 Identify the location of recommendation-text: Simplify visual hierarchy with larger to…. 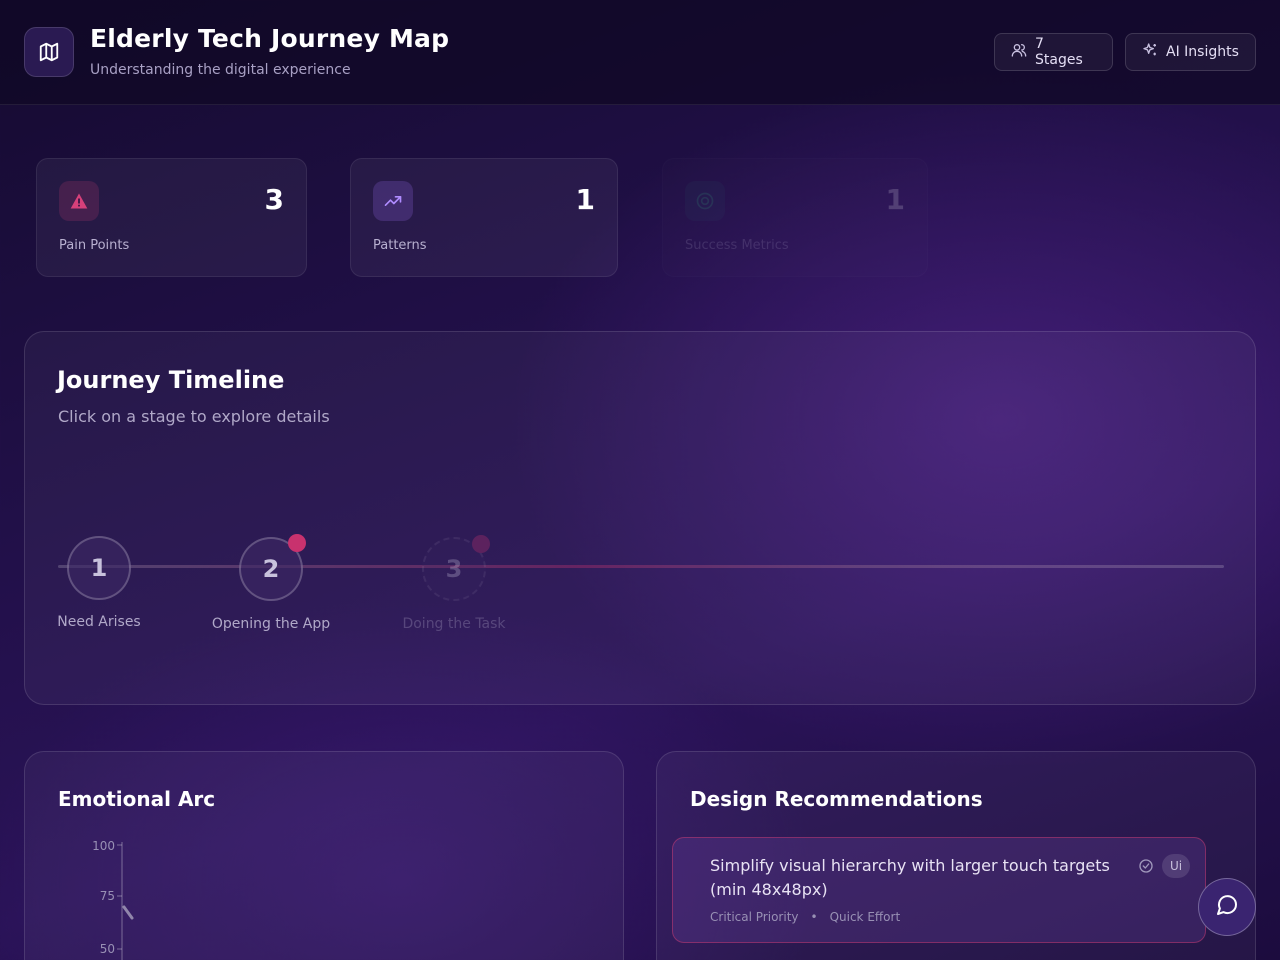
(910, 877).